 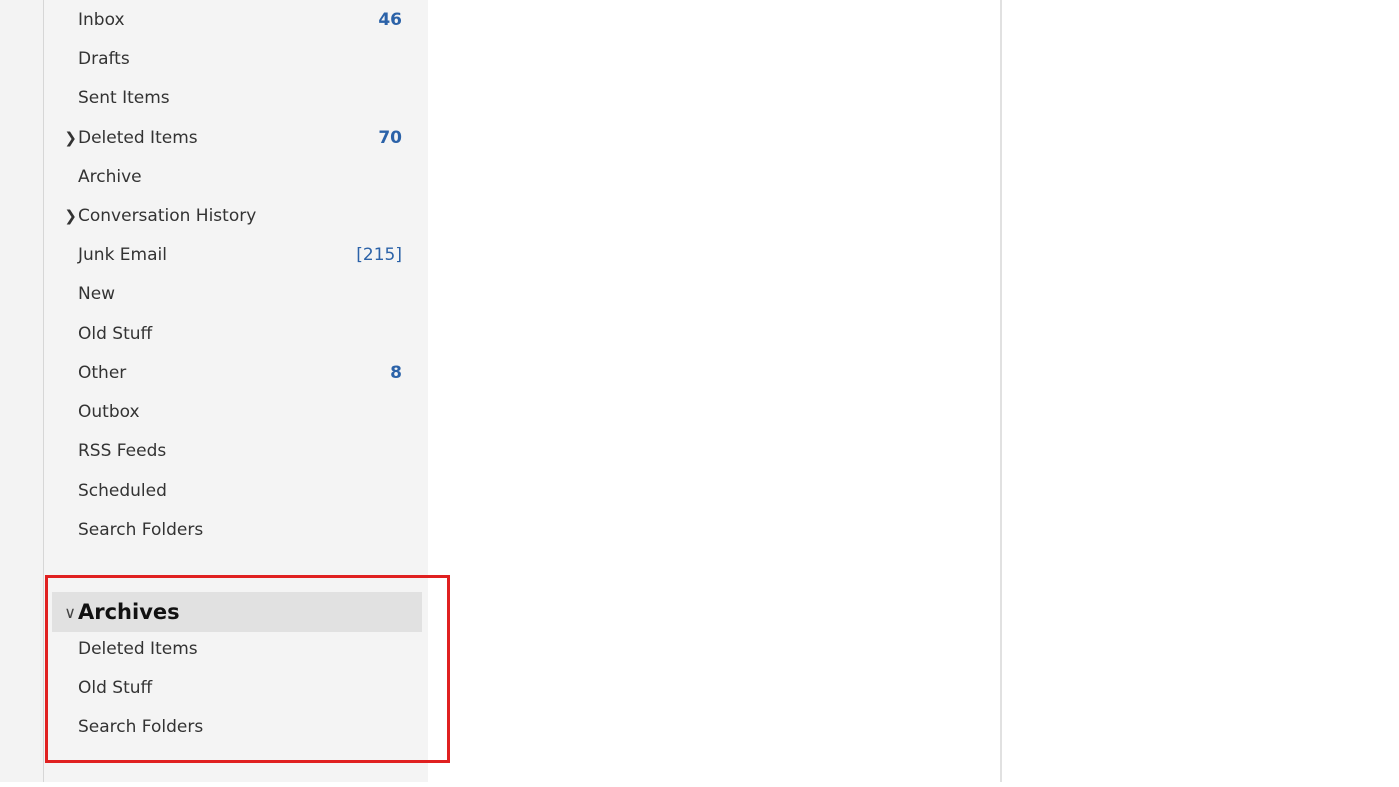 I want to click on folder-sent-items: Sent Items, so click(x=237, y=98).